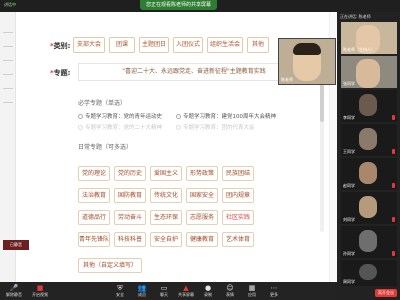 The width and height of the screenshot is (400, 300). I want to click on daily-option: 安全自护, so click(166, 239).